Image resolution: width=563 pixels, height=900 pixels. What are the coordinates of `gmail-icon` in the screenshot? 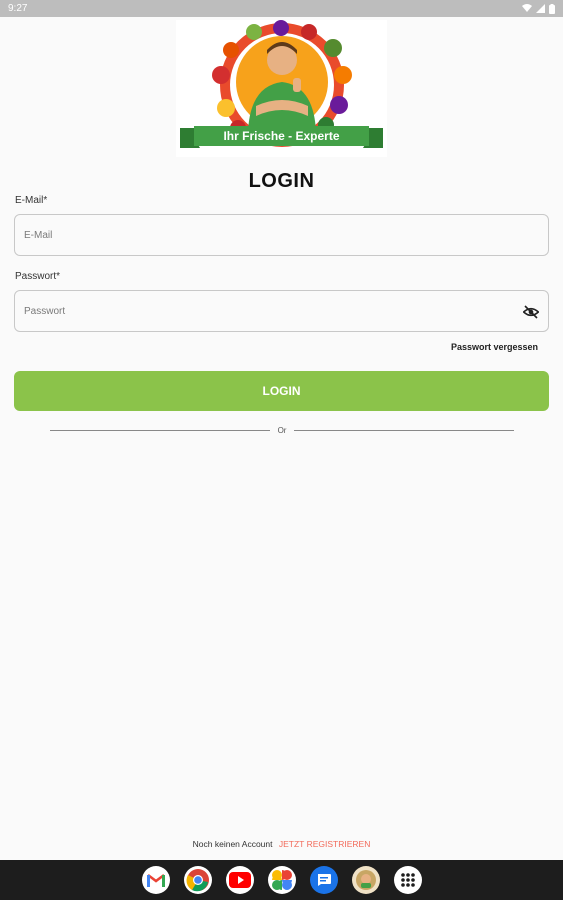 It's located at (155, 880).